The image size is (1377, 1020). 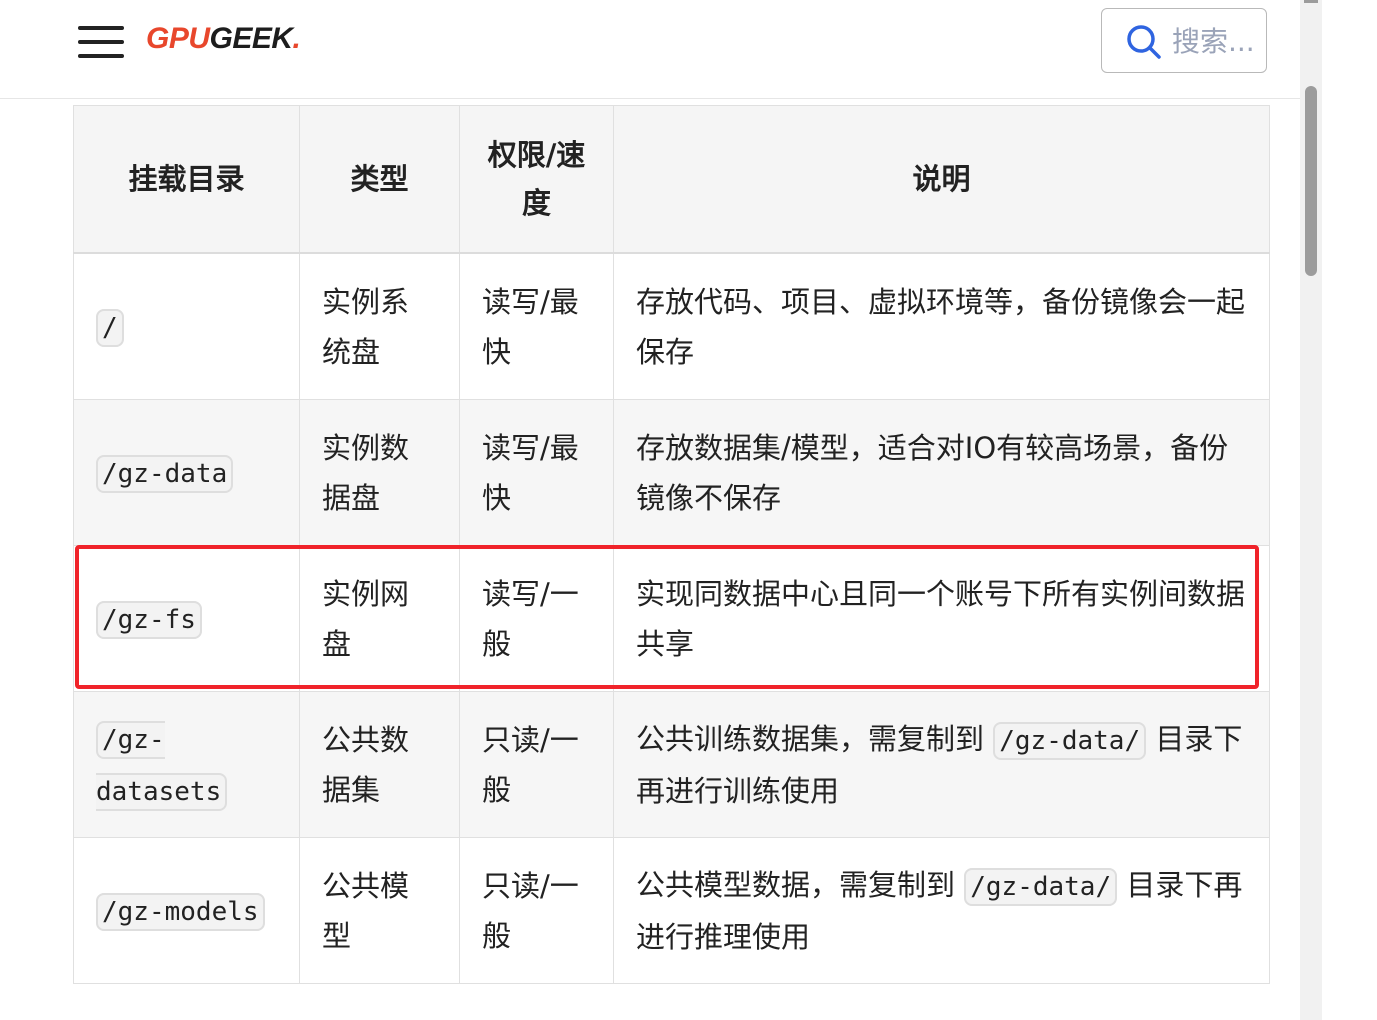 I want to click on type-cell: 公共数据集, so click(x=379, y=764).